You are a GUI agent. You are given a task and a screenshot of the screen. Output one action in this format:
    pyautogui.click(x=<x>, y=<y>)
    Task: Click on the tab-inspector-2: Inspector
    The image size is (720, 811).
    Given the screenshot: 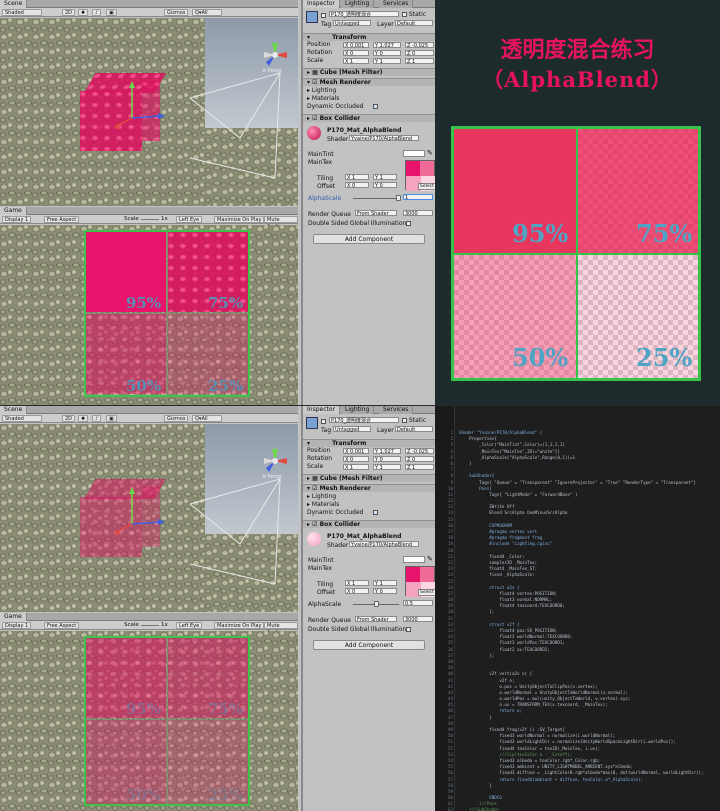 What is the action you would take?
    pyautogui.click(x=321, y=410)
    